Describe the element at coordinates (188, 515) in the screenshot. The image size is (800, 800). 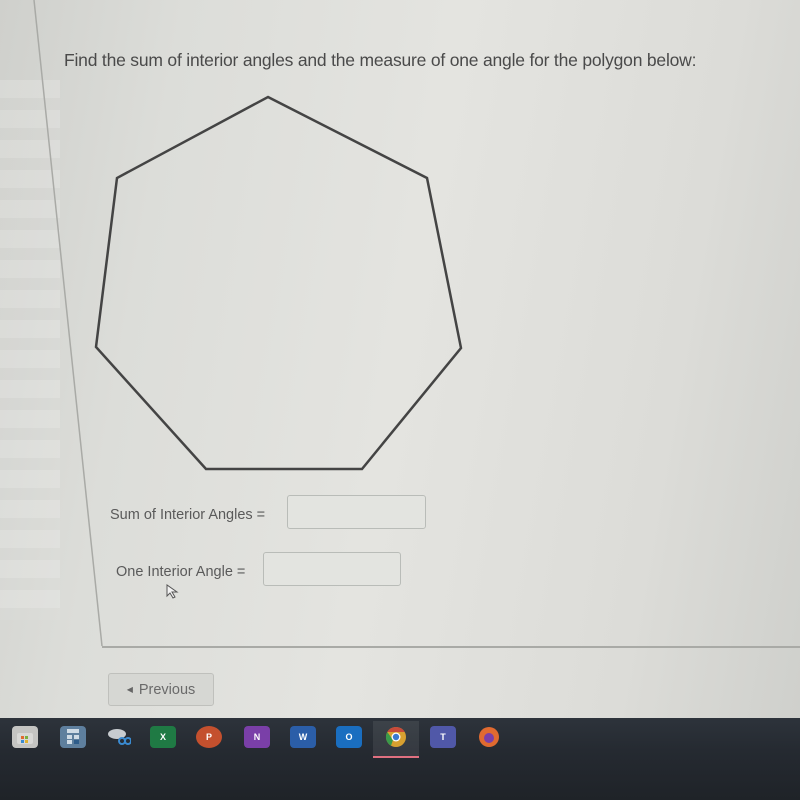
I see `sum-interior-angles-label: Sum of Interior Angles =` at that location.